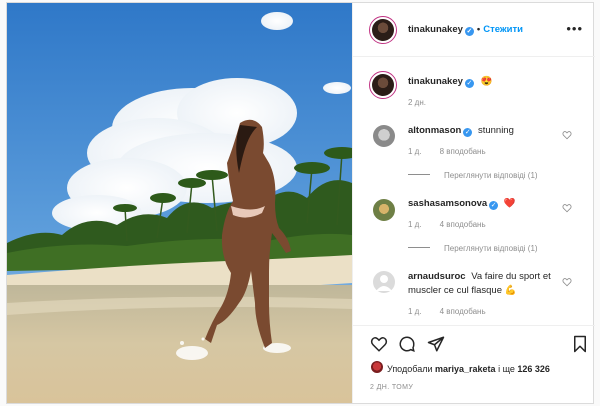  Describe the element at coordinates (384, 136) in the screenshot. I see `comment-avatar-altonmason` at that location.